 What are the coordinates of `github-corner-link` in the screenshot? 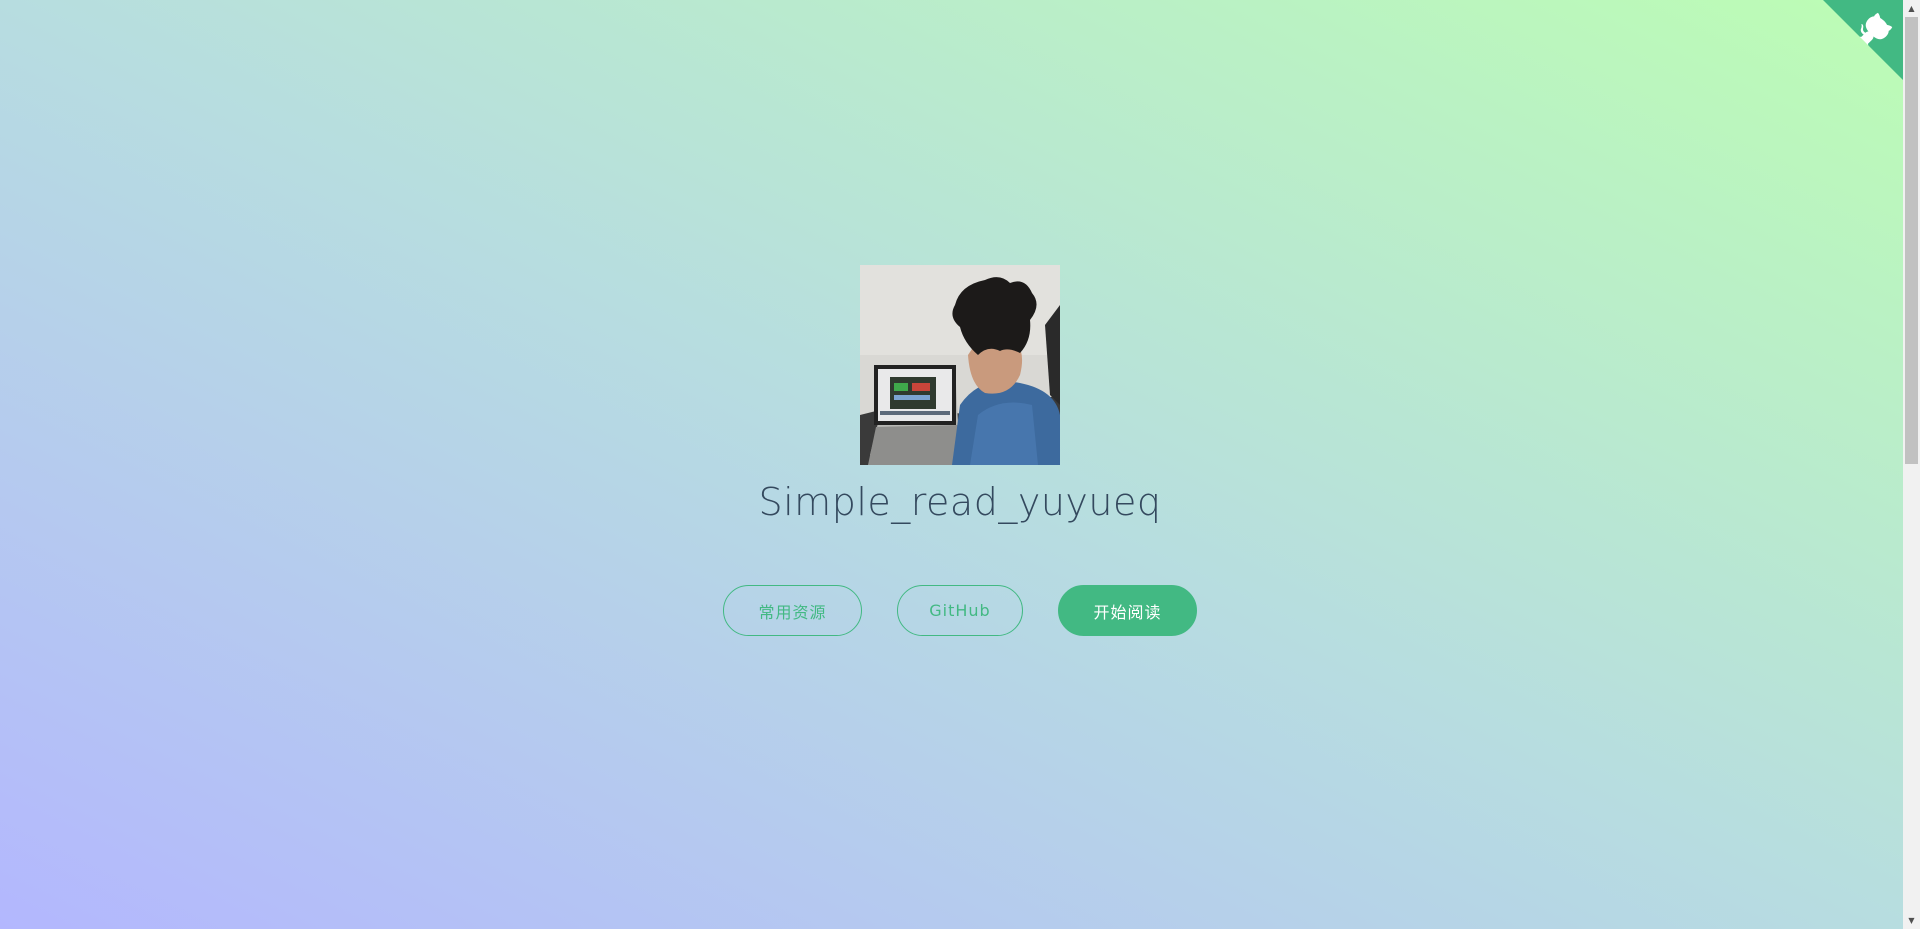 It's located at (1863, 40).